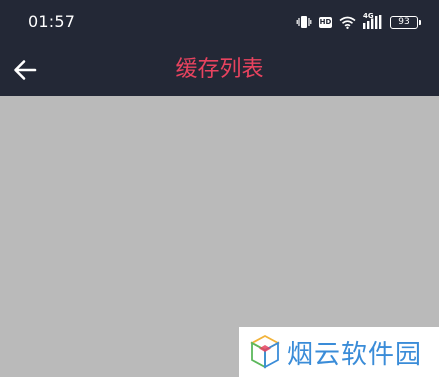 This screenshot has width=439, height=377. Describe the element at coordinates (265, 351) in the screenshot. I see `cube-logo-icon` at that location.